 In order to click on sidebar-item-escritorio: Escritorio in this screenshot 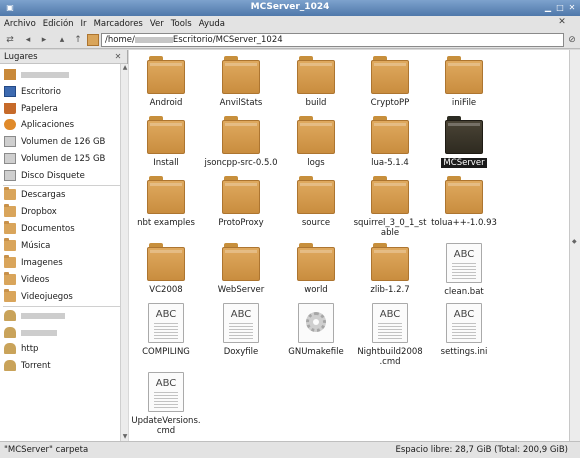, I will do `click(60, 91)`.